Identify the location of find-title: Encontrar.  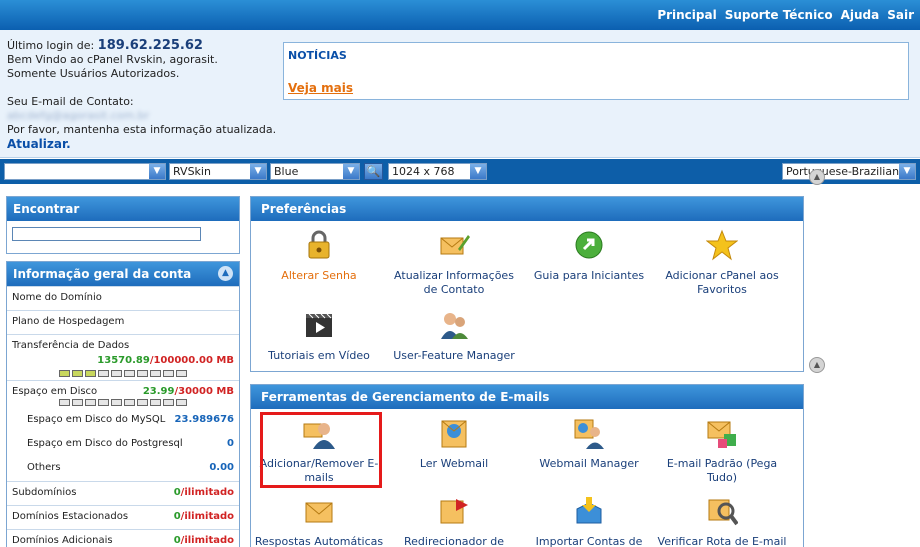
(123, 209).